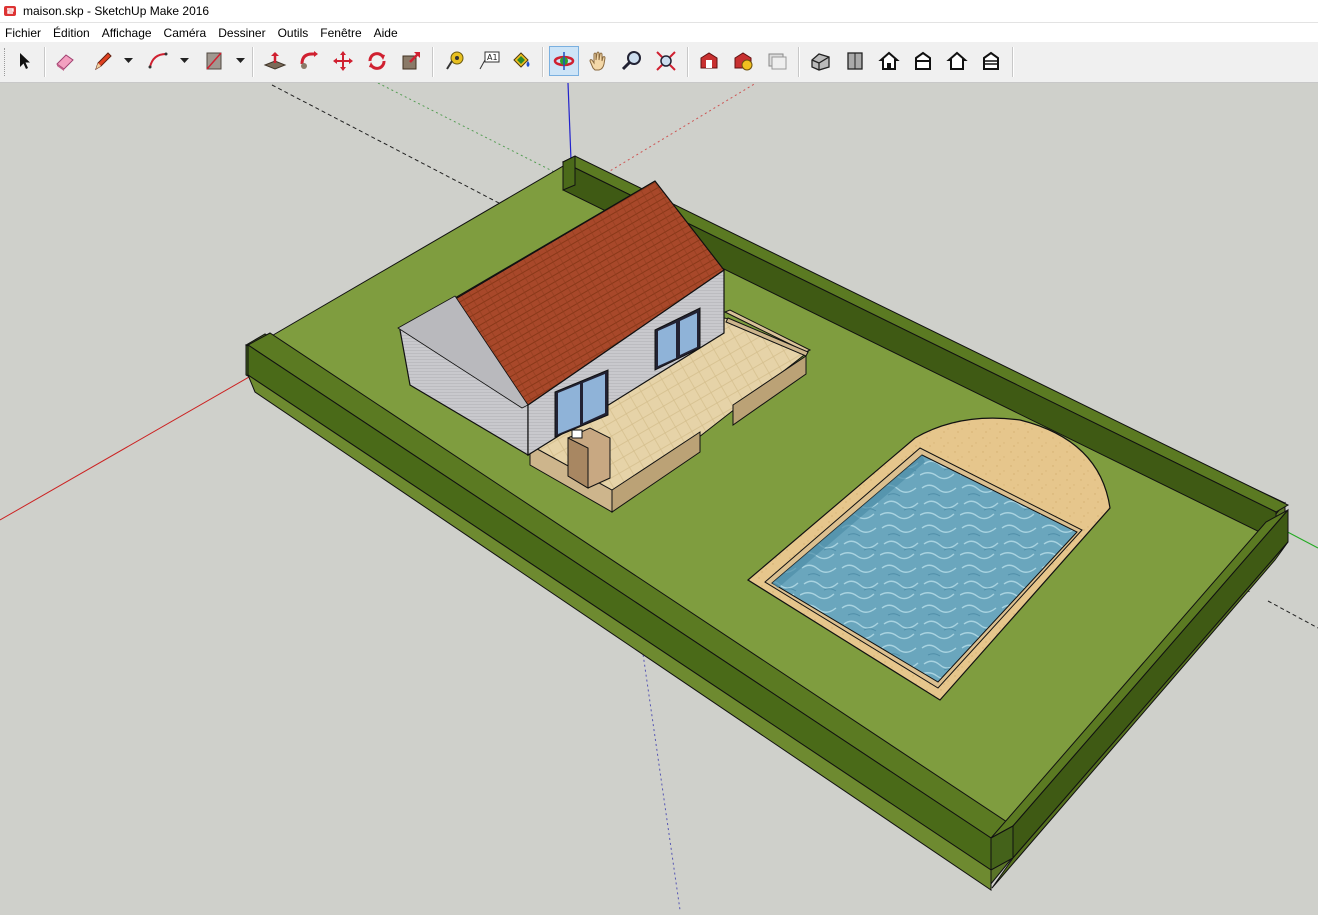 This screenshot has height=915, width=1318. I want to click on zoom-extents-tool-button, so click(666, 61).